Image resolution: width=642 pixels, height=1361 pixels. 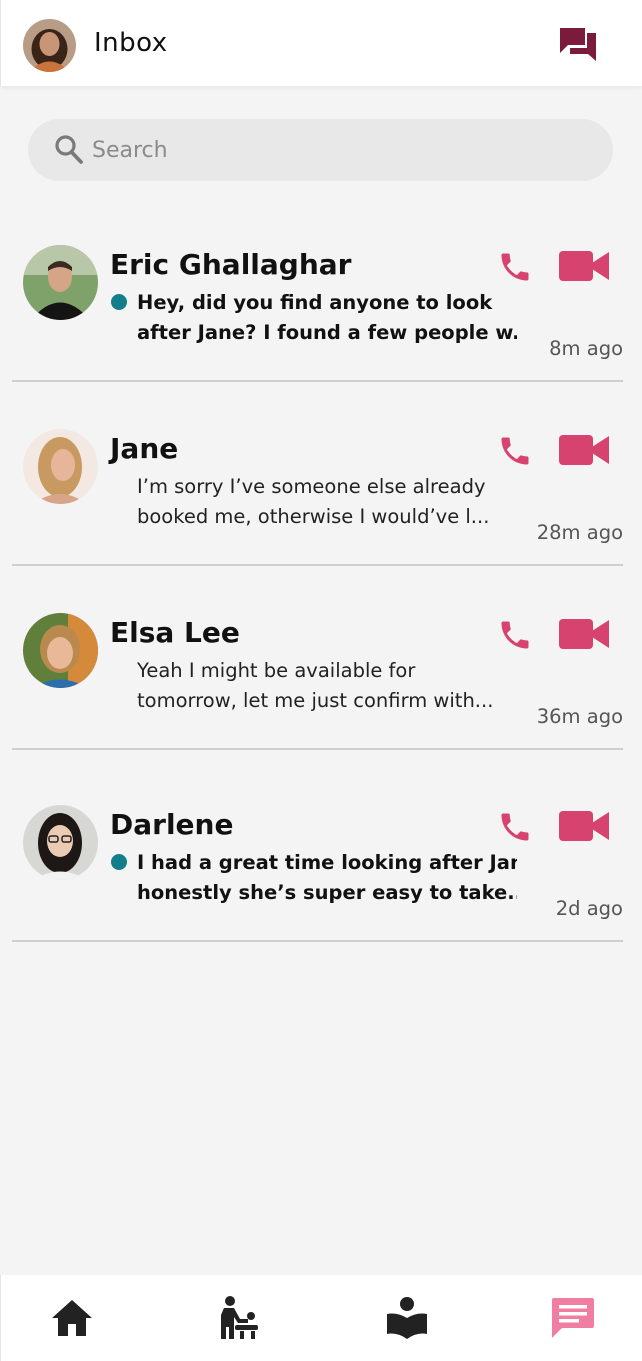 I want to click on contact-name: Eric Ghallaghar, so click(x=231, y=264).